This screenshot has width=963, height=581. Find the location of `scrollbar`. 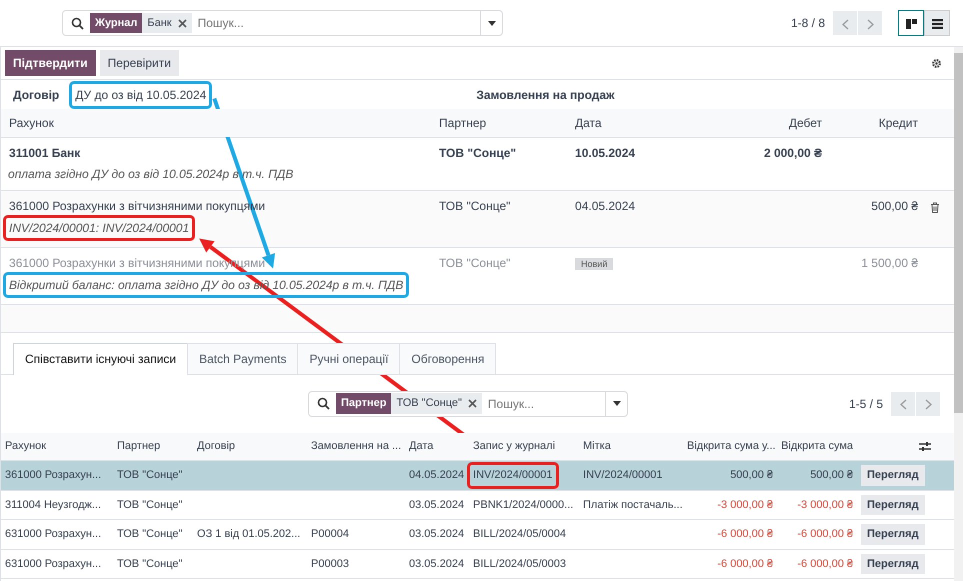

scrollbar is located at coordinates (958, 314).